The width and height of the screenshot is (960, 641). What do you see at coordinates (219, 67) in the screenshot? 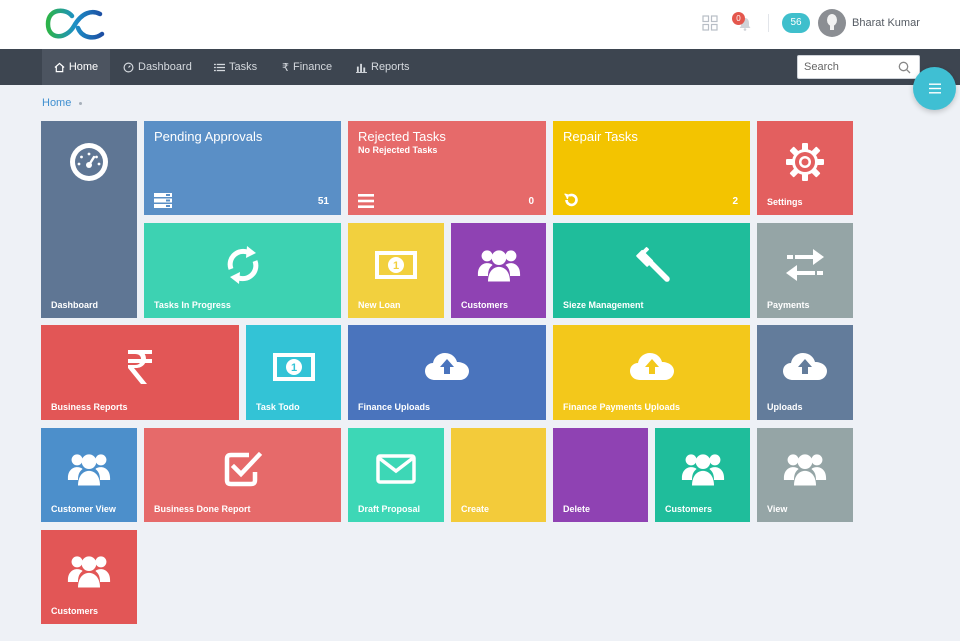
I see `list-icon` at bounding box center [219, 67].